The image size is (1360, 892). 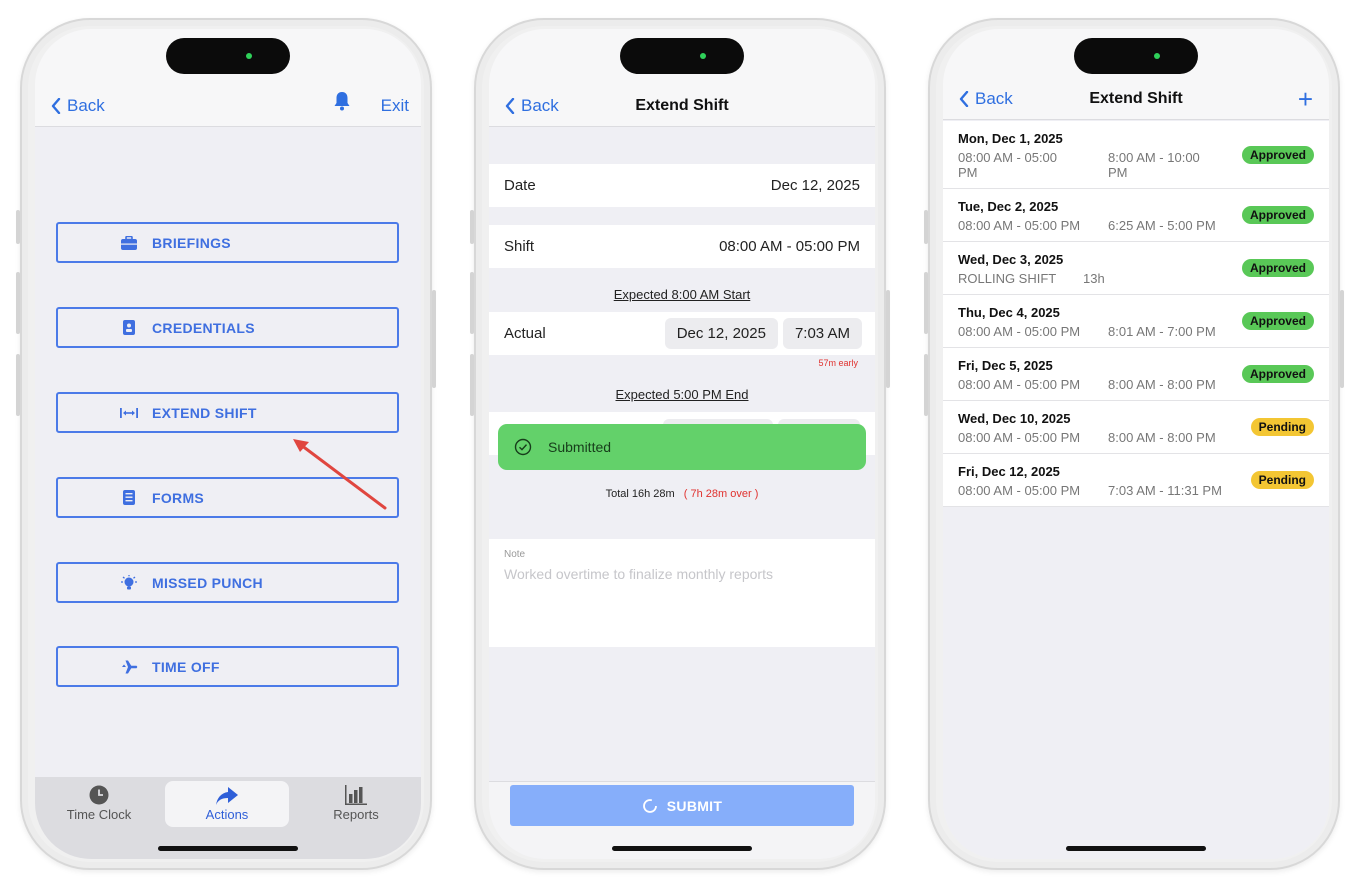 I want to click on exit-button: Exit, so click(x=395, y=106).